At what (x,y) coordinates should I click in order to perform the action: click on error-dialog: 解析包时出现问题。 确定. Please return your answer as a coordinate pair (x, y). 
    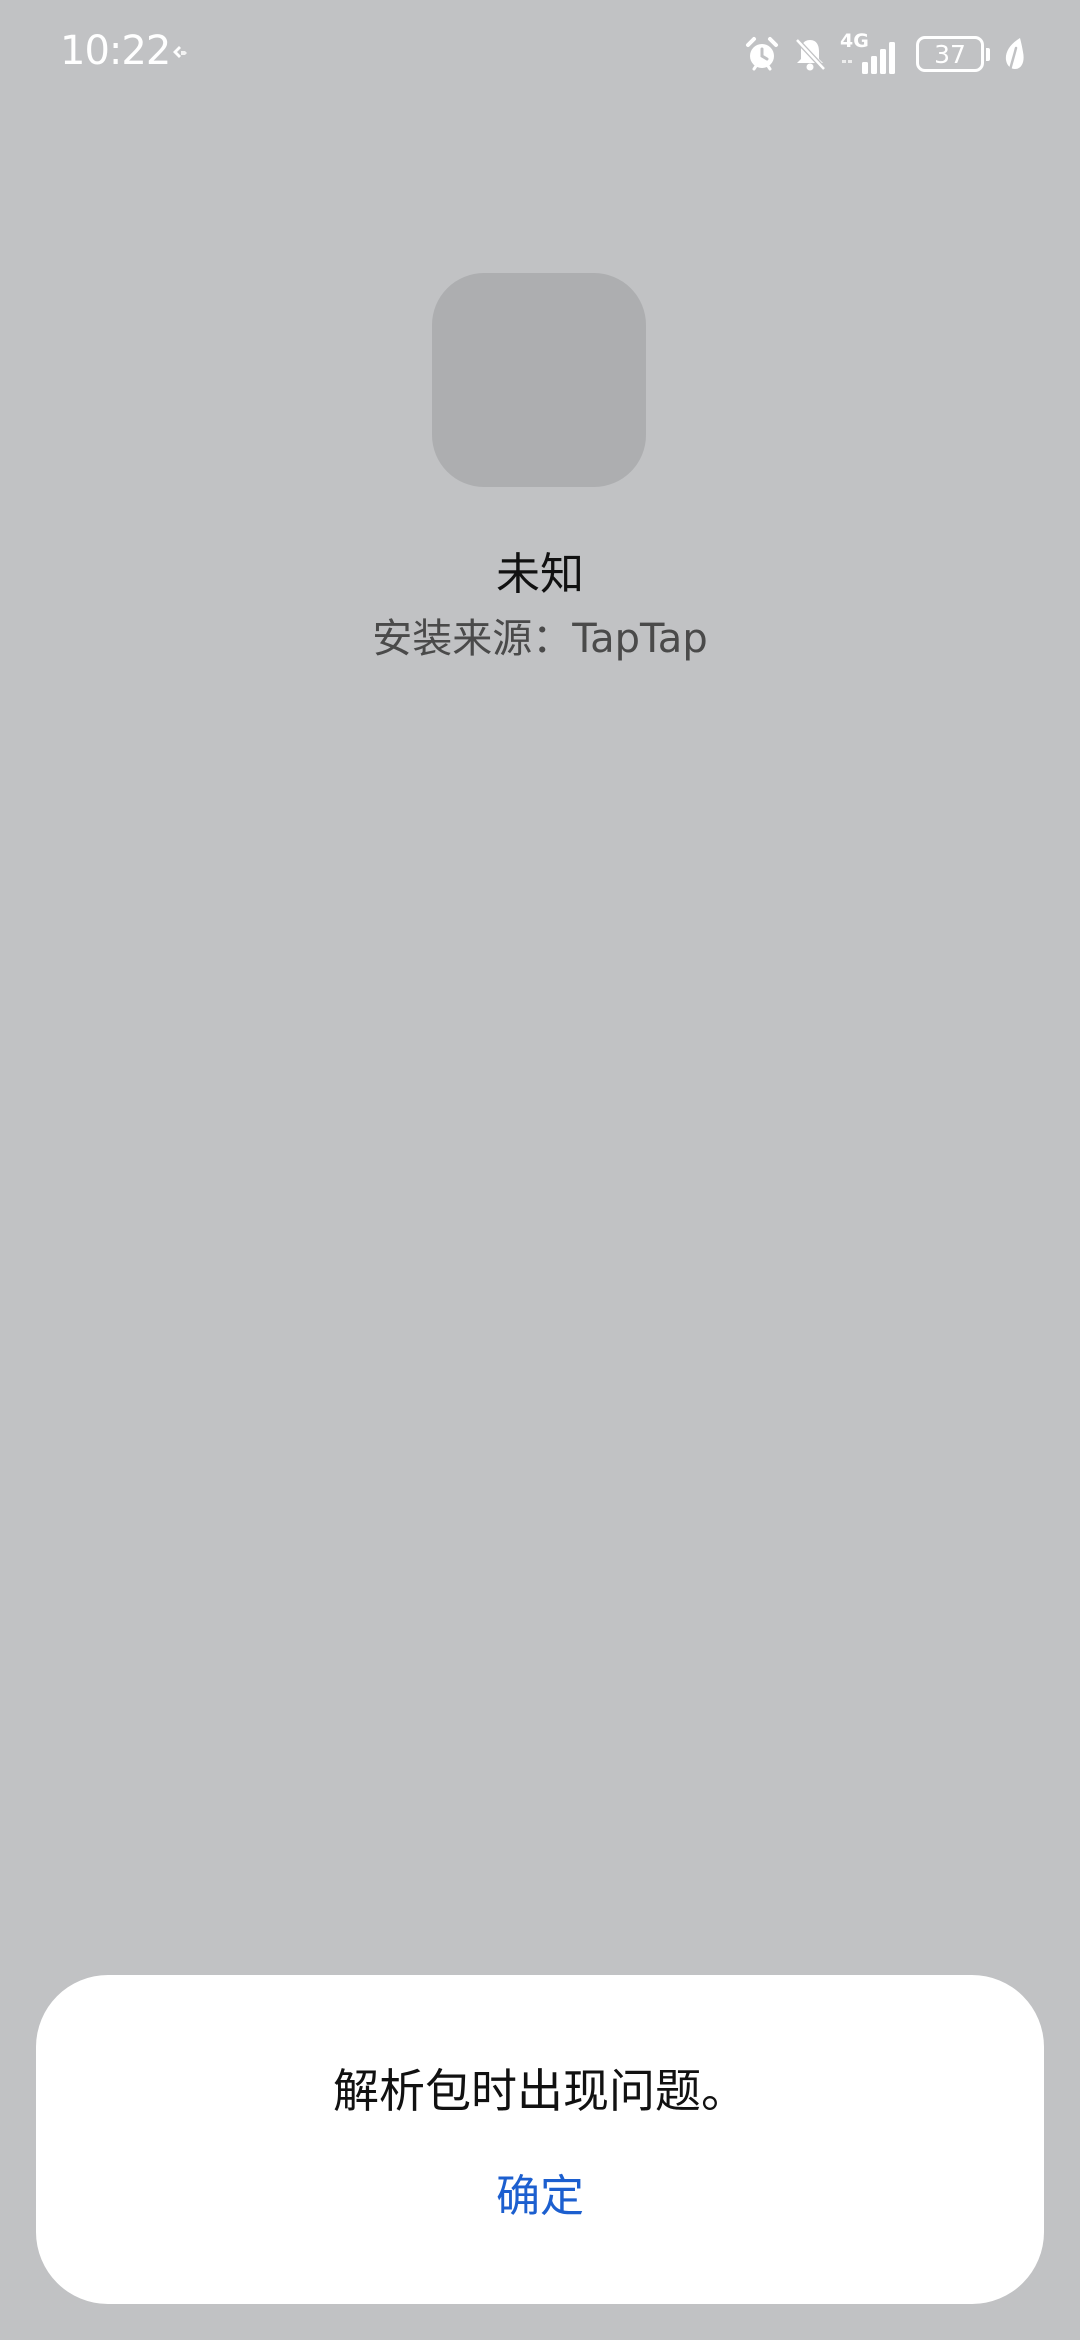
    Looking at the image, I should click on (540, 2139).